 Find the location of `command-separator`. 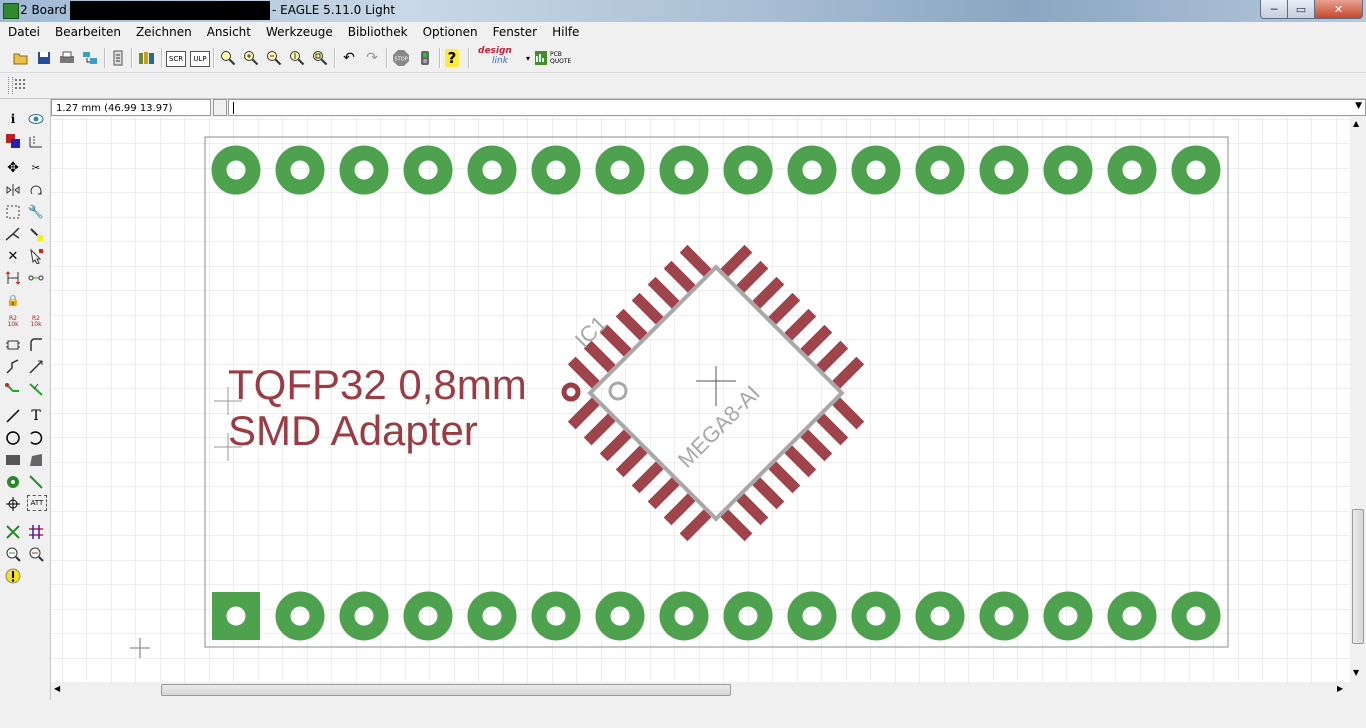

command-separator is located at coordinates (220, 107).